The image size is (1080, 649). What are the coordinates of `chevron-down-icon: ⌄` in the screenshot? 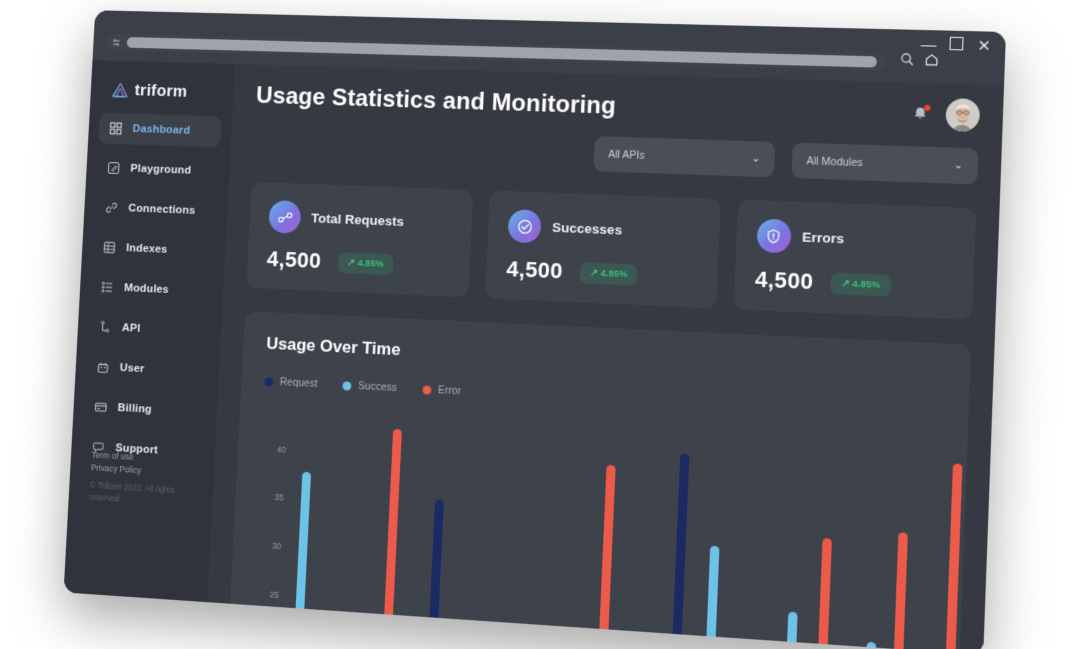 It's located at (756, 159).